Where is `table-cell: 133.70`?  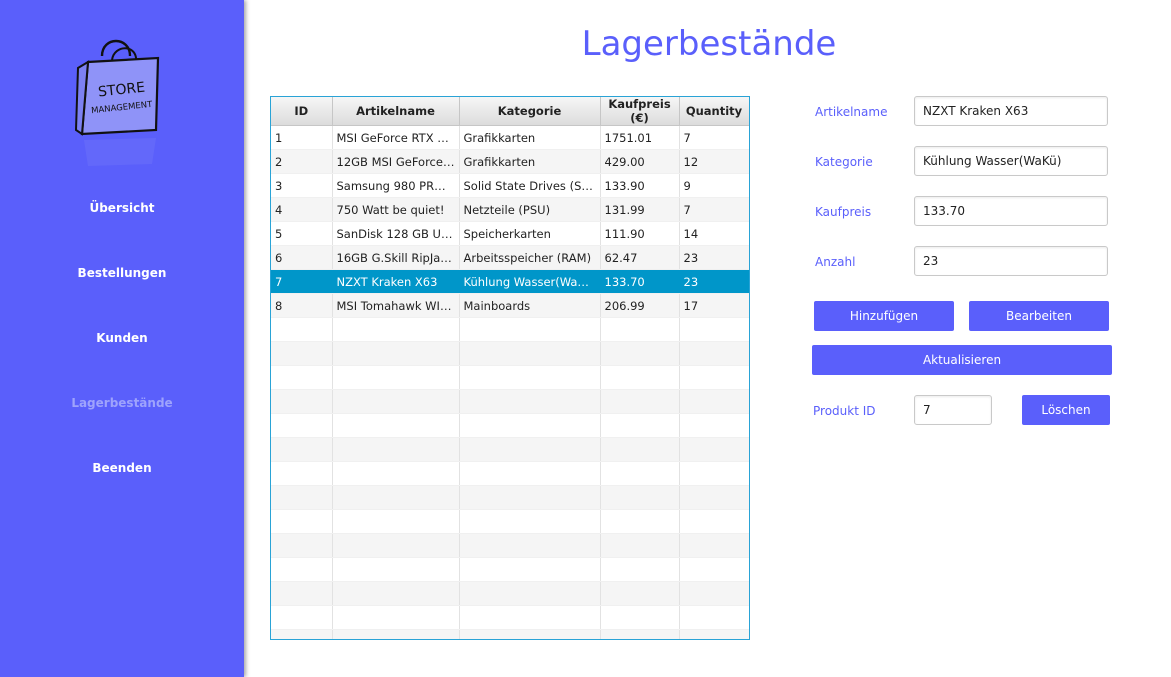
table-cell: 133.70 is located at coordinates (640, 281).